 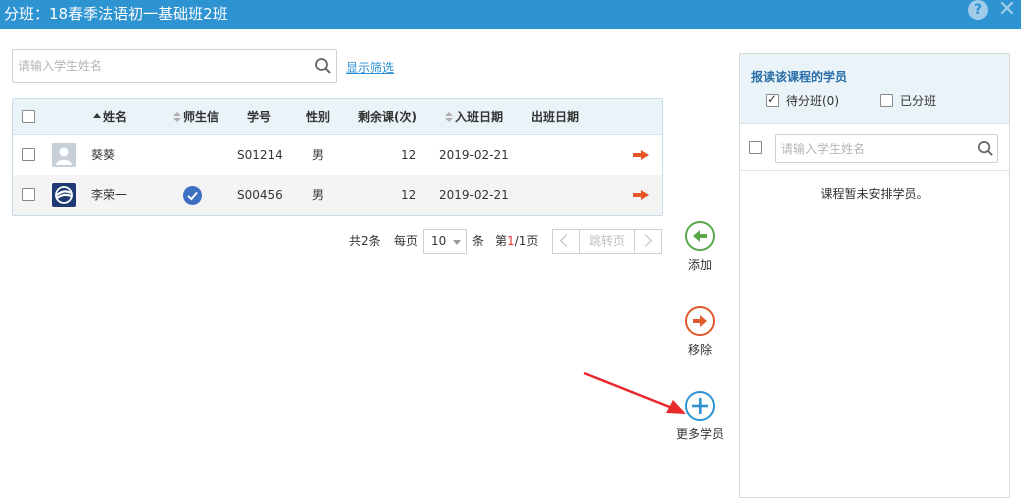 I want to click on chevron-right-icon, so click(x=645, y=240).